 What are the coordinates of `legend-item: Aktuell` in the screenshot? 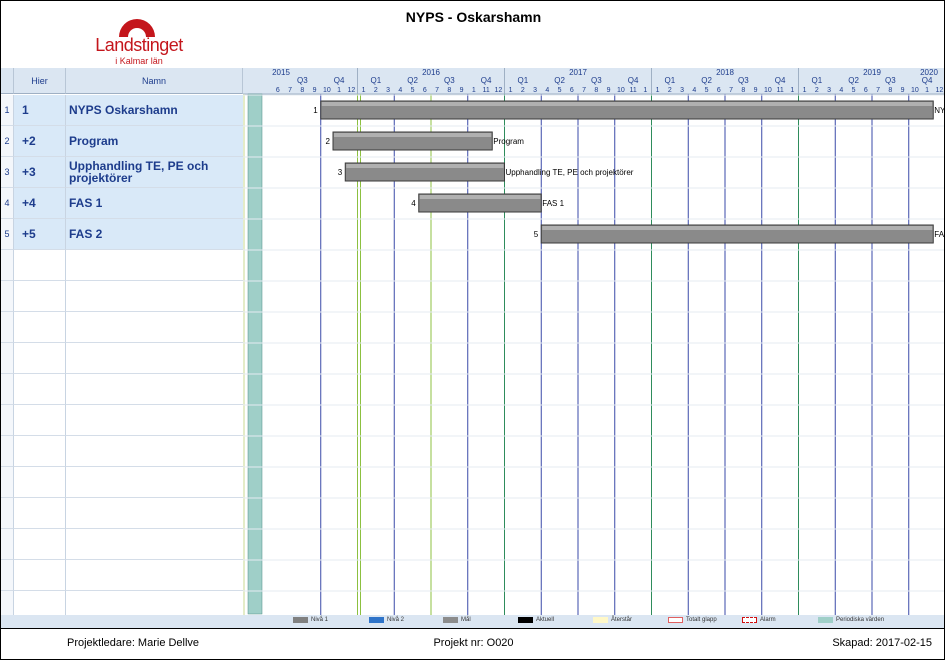 It's located at (536, 620).